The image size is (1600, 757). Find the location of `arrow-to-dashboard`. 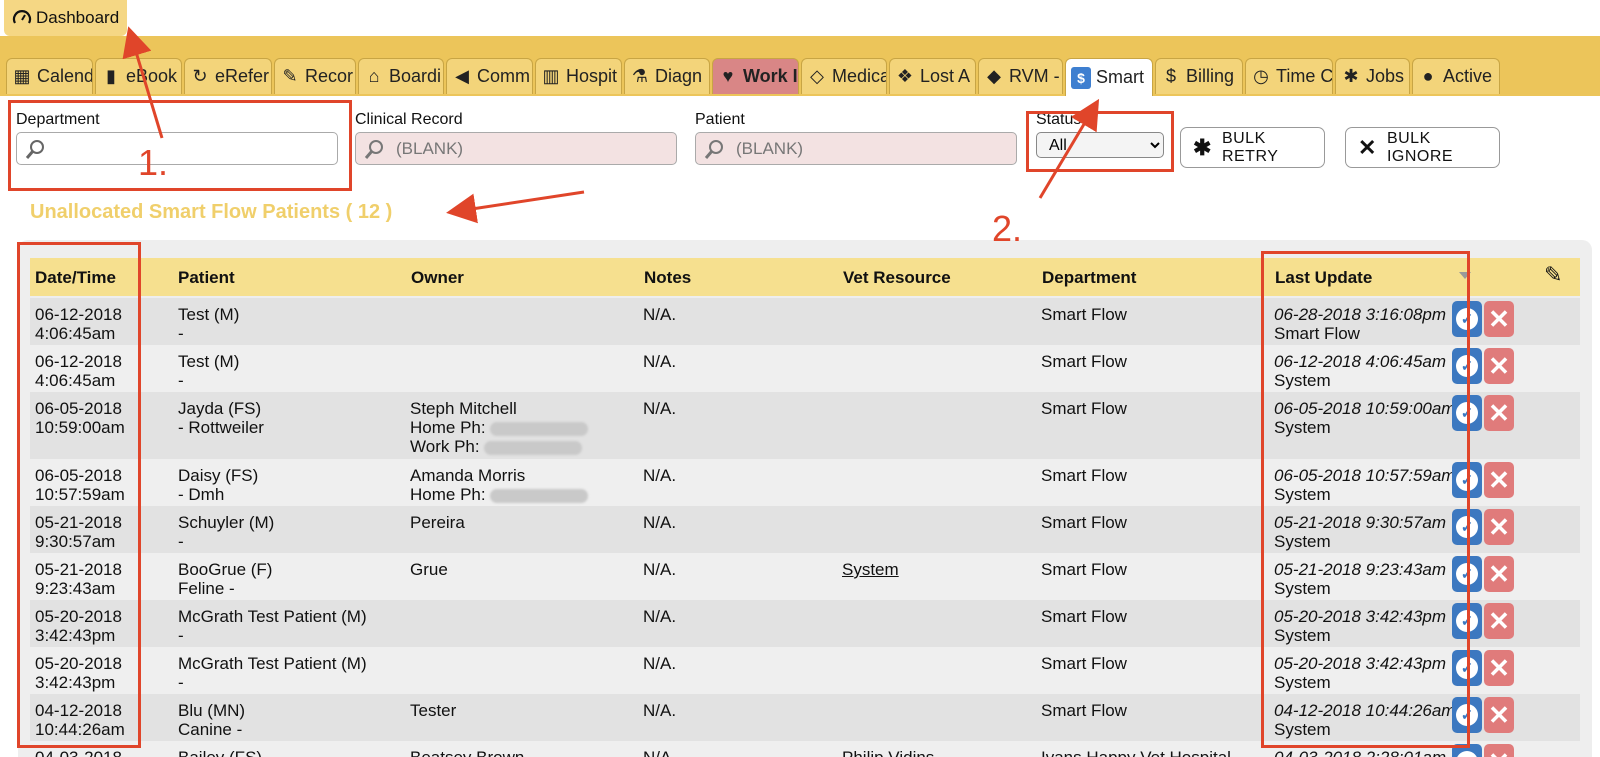

arrow-to-dashboard is located at coordinates (143, 82).